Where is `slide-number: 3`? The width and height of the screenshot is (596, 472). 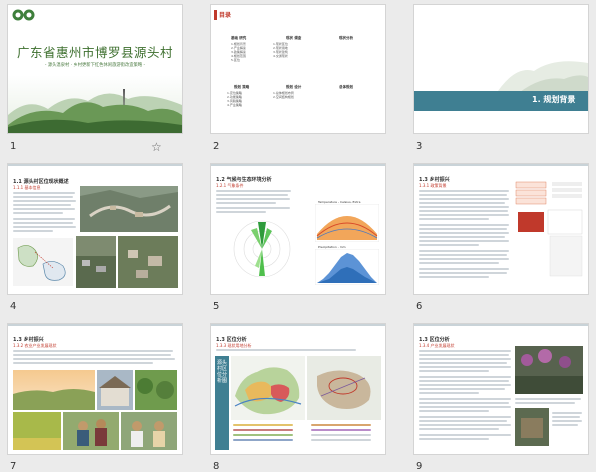
slide-number: 3 is located at coordinates (419, 146).